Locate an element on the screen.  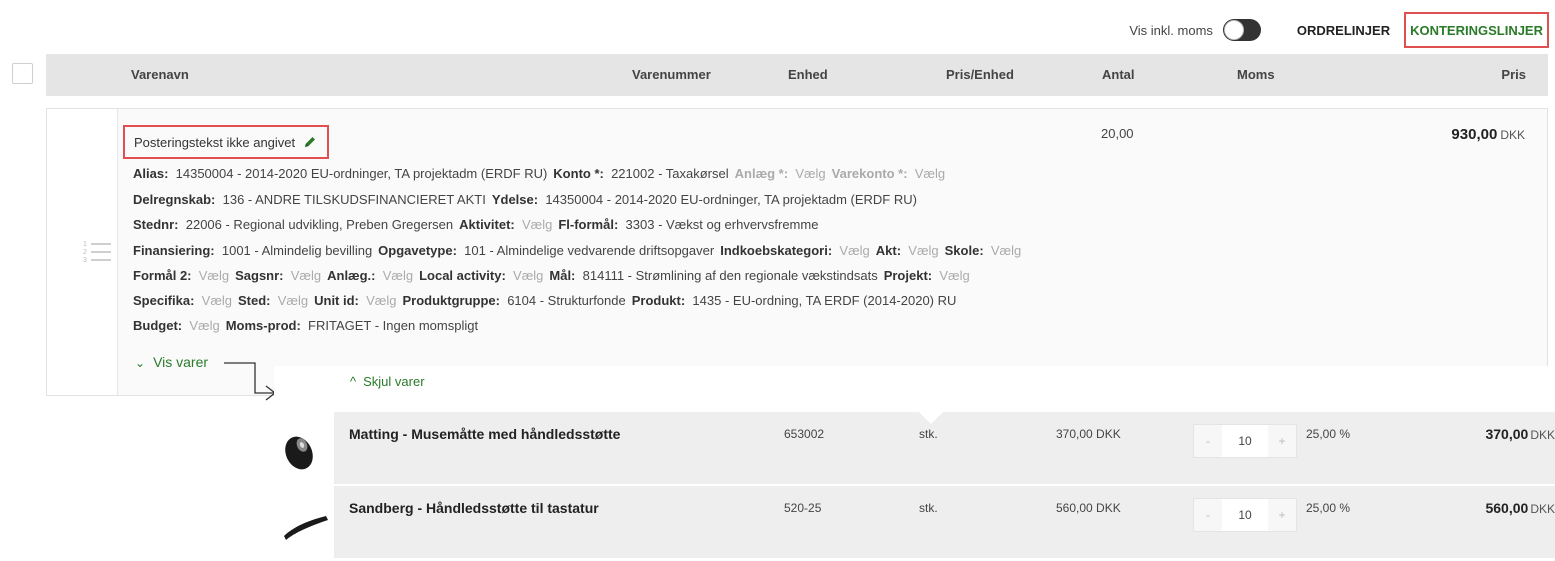
hide-items-toggle: ^ Skjul varer is located at coordinates (387, 381).